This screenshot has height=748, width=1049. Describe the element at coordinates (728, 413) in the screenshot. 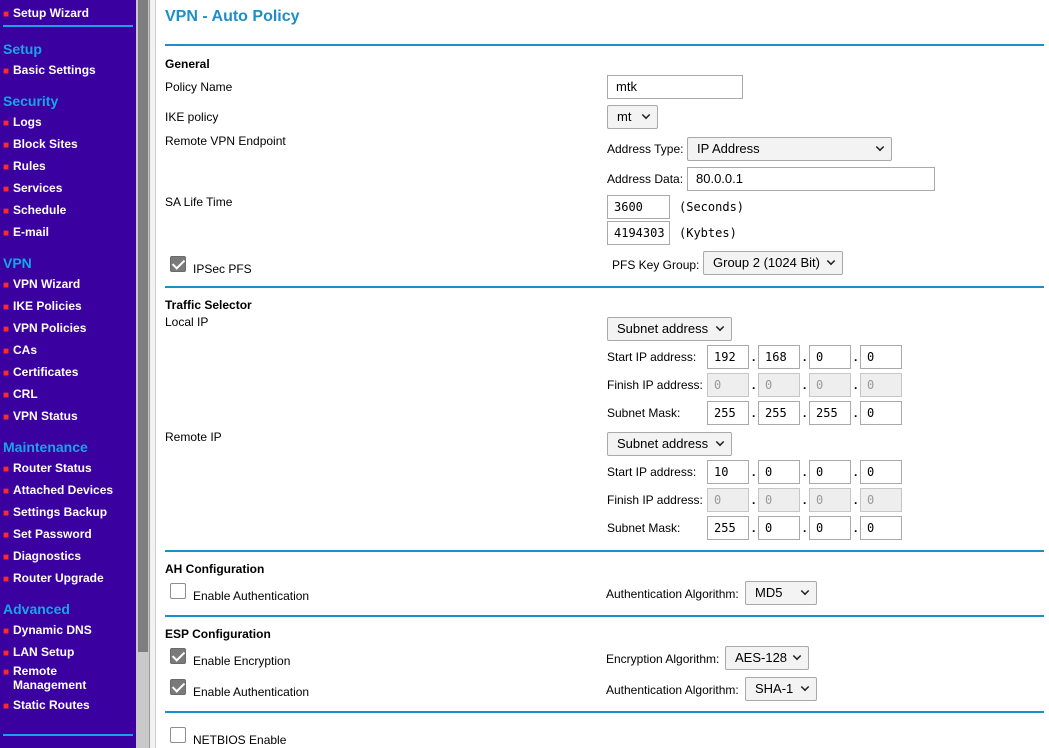

I see `local-mask-octet-1: 255` at that location.